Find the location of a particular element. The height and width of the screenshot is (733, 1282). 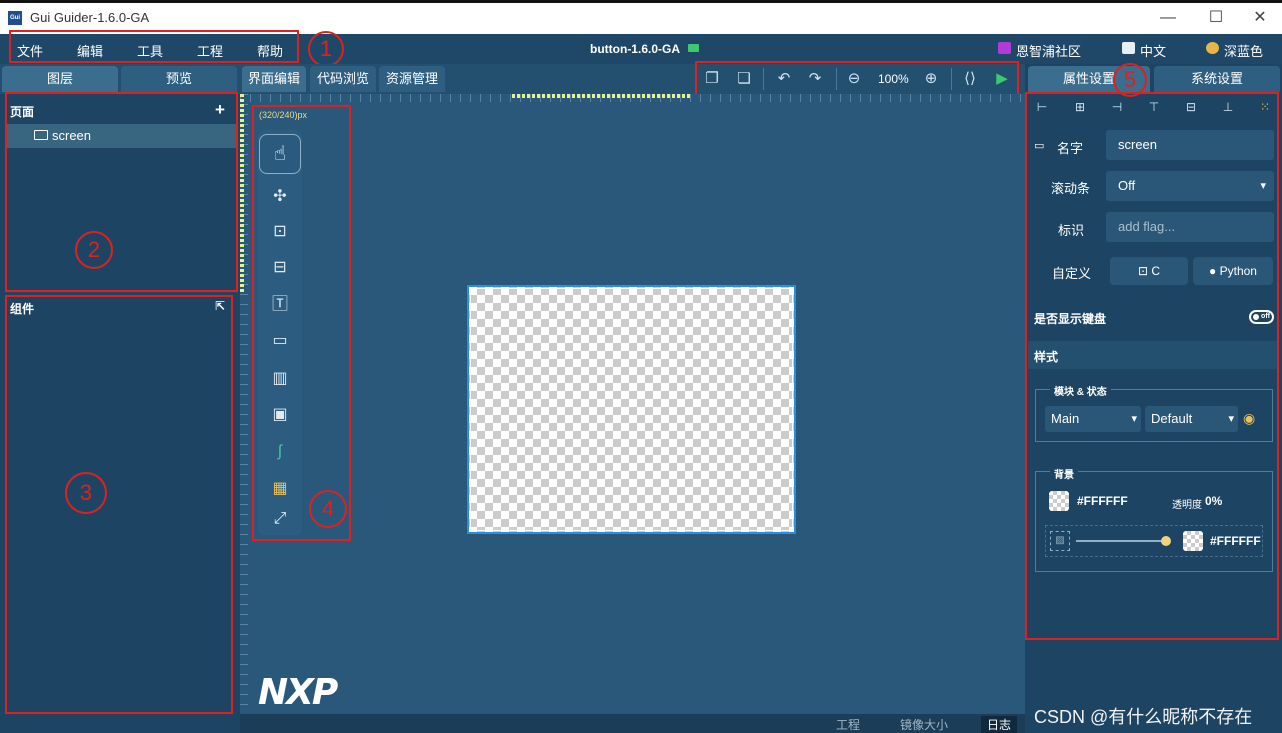

annotation-label-1: 1 is located at coordinates (326, 49).